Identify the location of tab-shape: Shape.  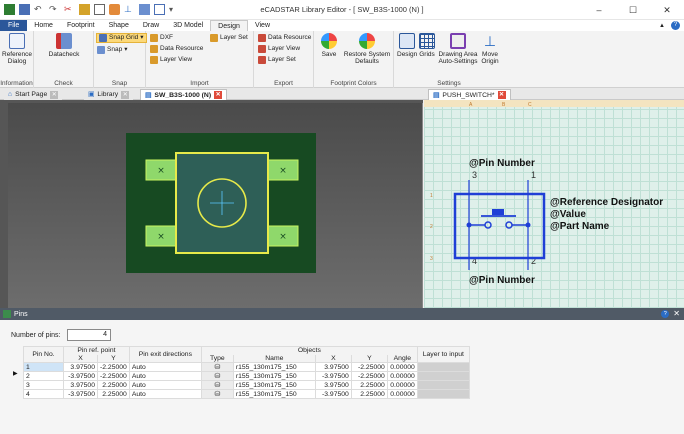
(119, 25).